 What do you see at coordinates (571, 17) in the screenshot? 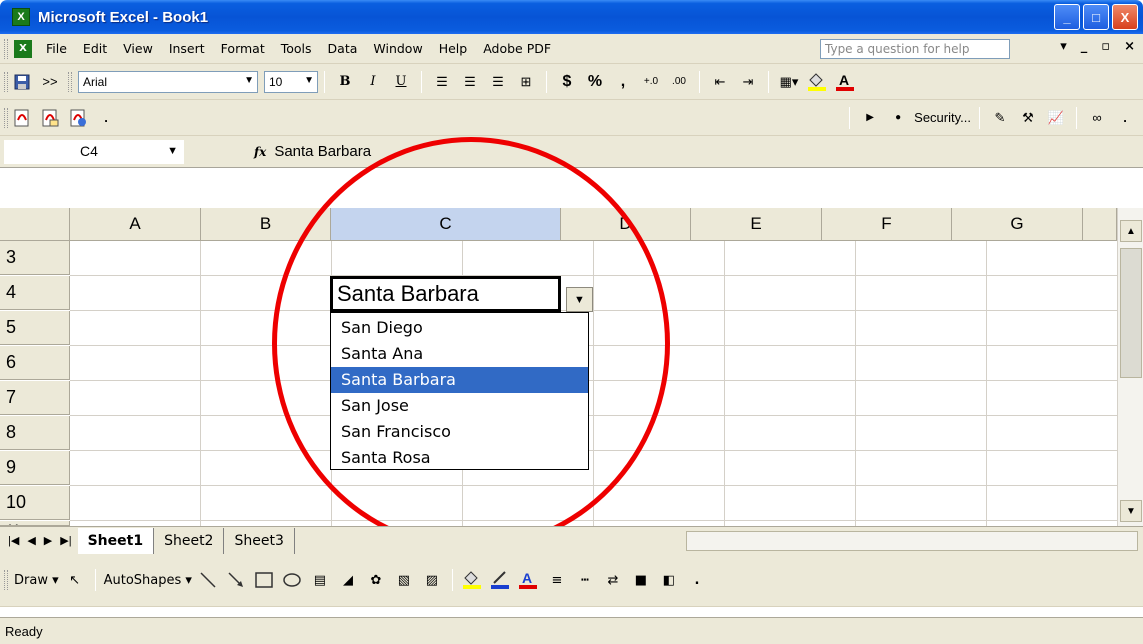
I see `title-bar: X Microsoft Excel - Book1 _ □ X` at bounding box center [571, 17].